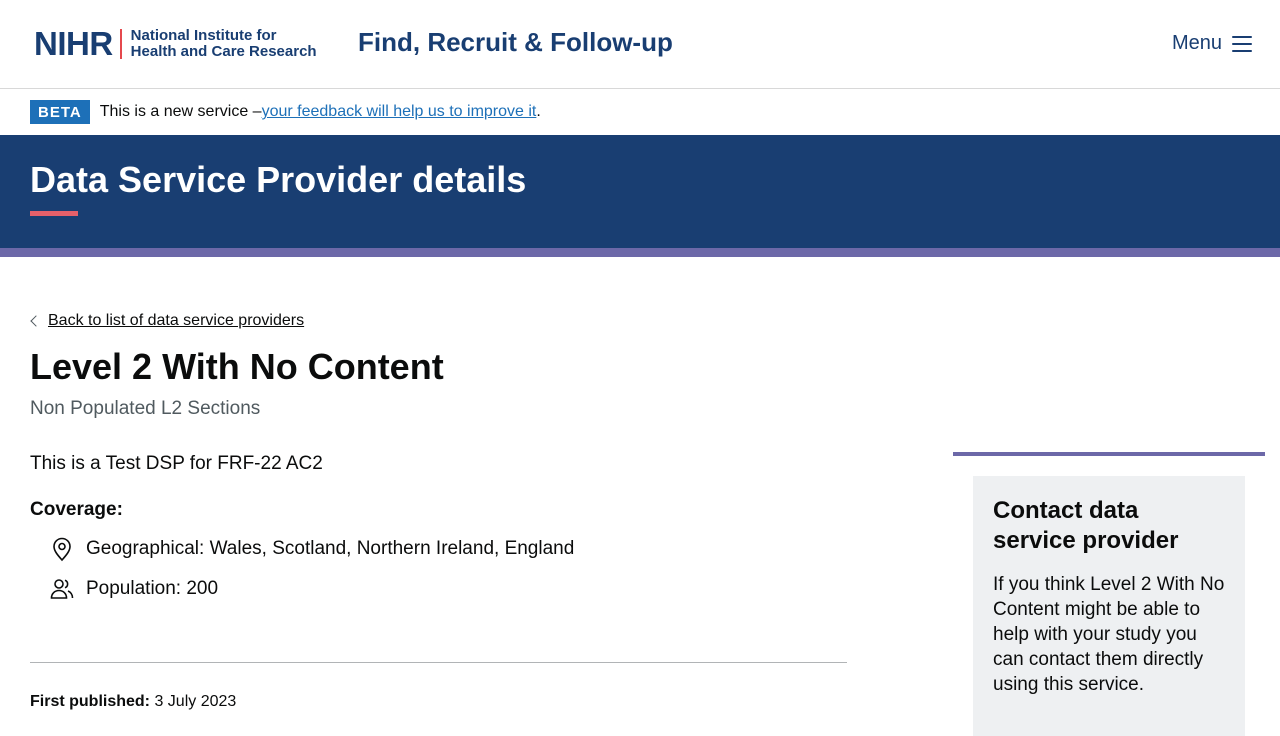  What do you see at coordinates (176, 463) in the screenshot?
I see `description: This is a Test DSP for FRF-22 AC2` at bounding box center [176, 463].